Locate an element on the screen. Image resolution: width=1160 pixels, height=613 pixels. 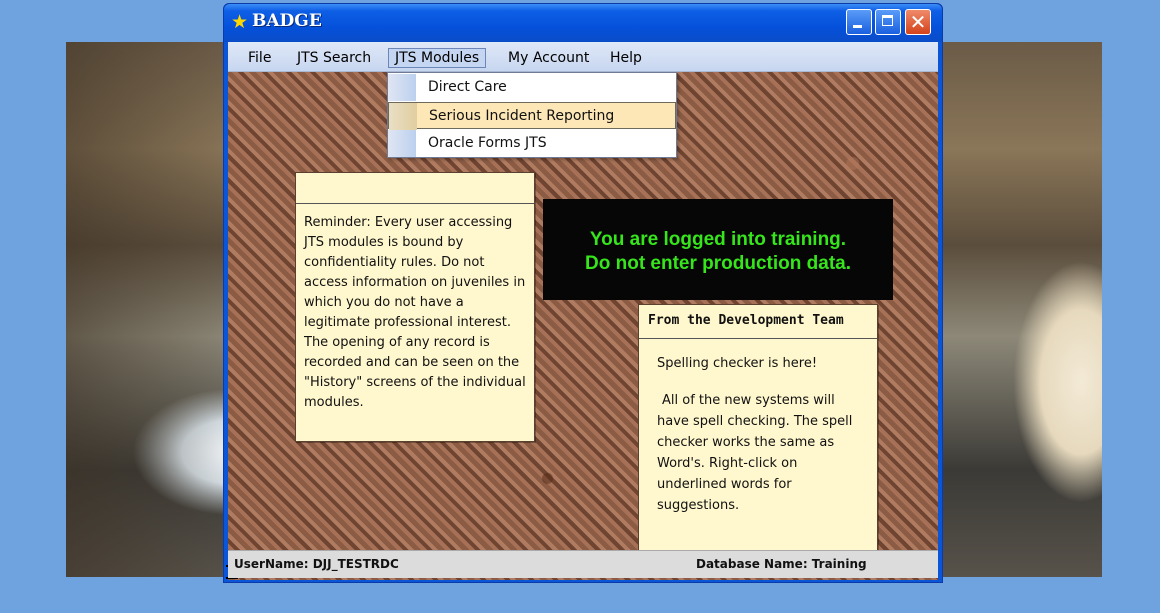
maximize-button is located at coordinates (888, 22).